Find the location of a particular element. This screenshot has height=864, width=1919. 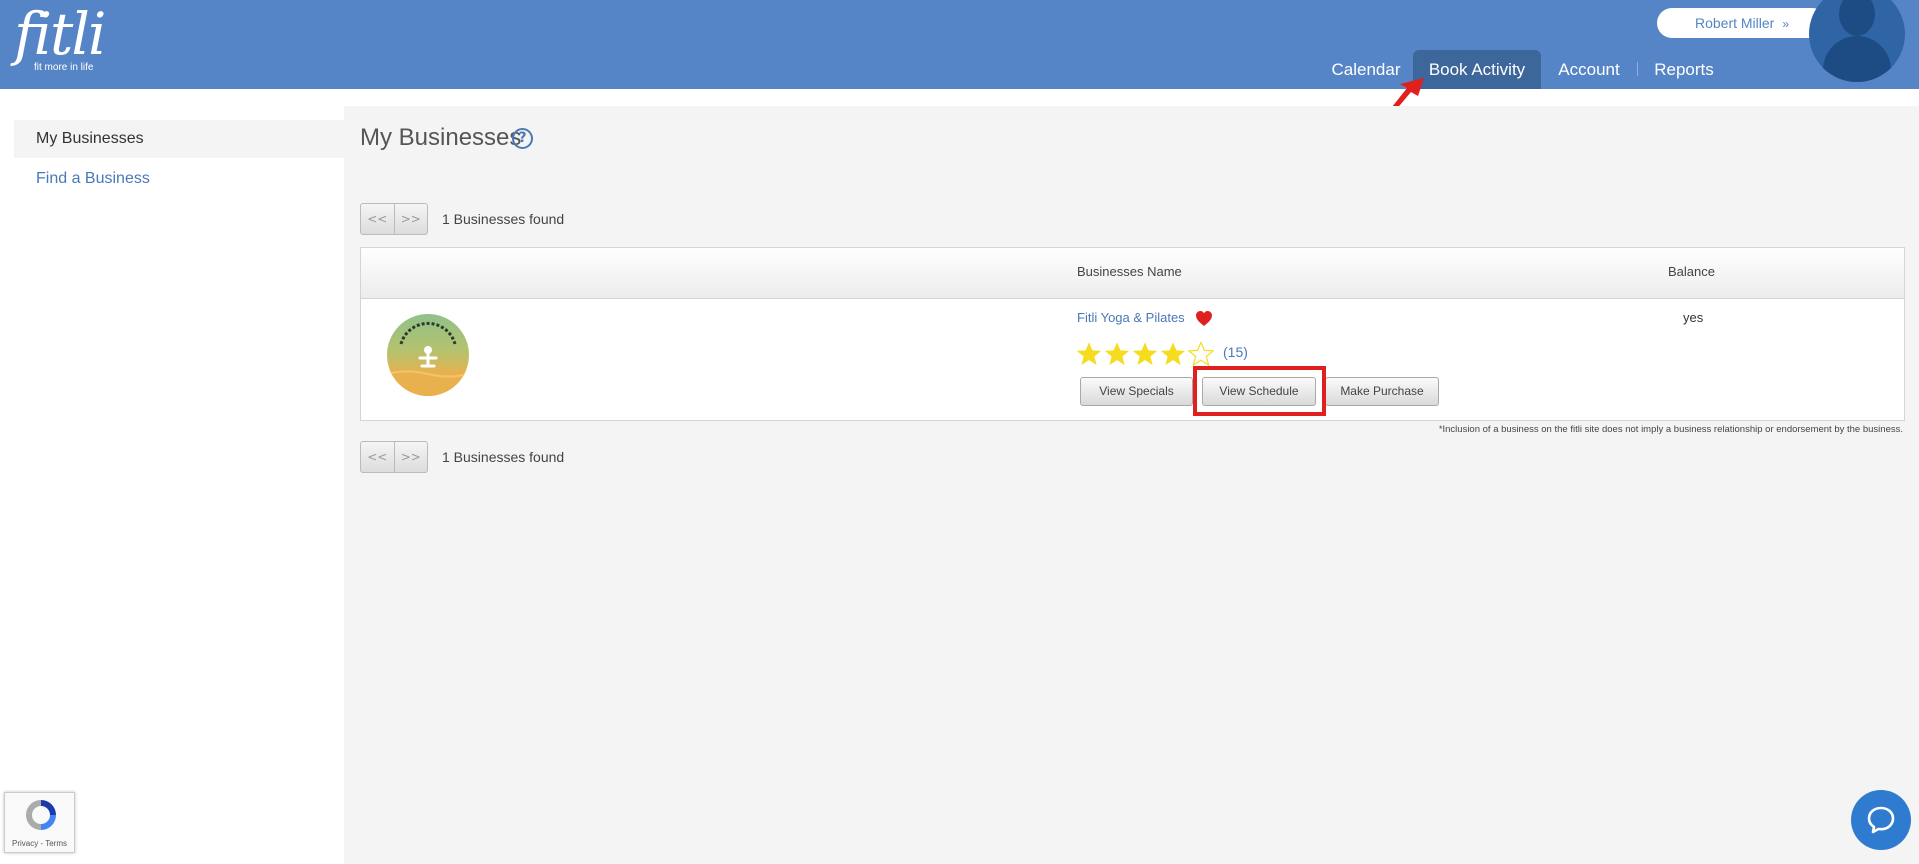

recaptcha-privacy-terms: Privacy - Terms is located at coordinates (39, 843).